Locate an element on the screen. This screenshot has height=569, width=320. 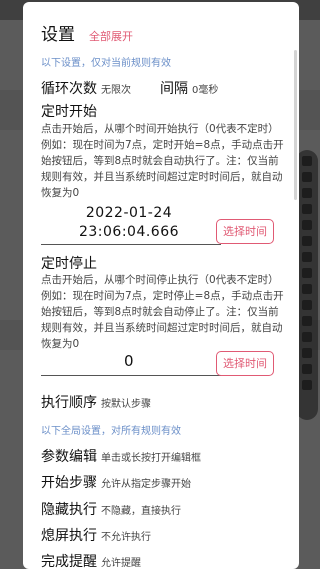
gear-icon is located at coordinates (307, 337).